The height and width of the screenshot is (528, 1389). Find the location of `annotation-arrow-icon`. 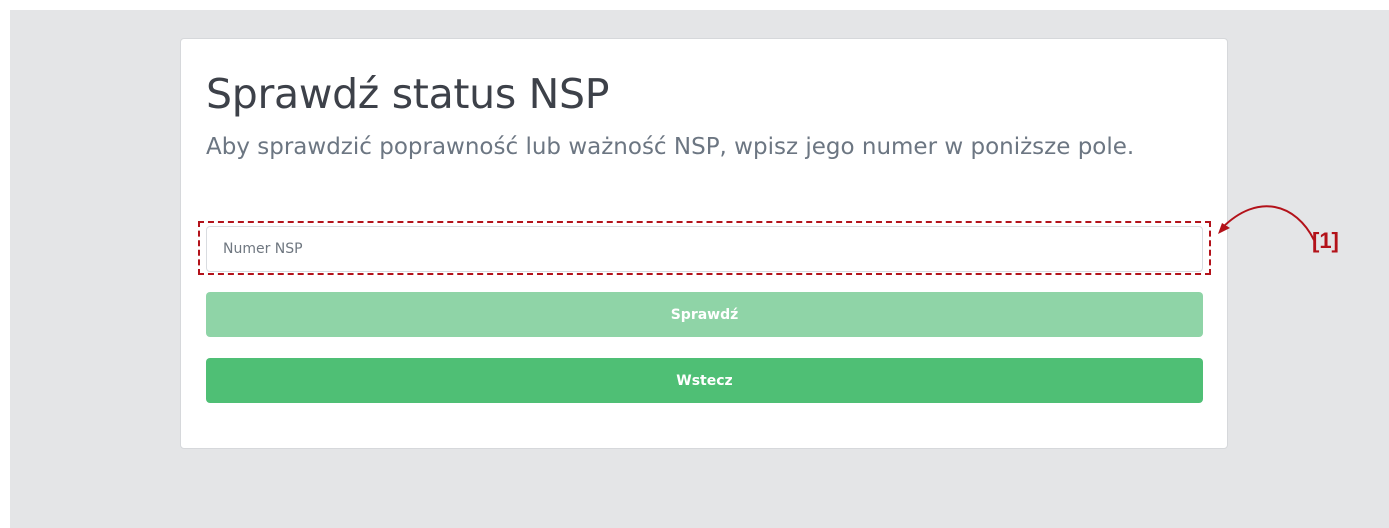

annotation-arrow-icon is located at coordinates (1266, 223).